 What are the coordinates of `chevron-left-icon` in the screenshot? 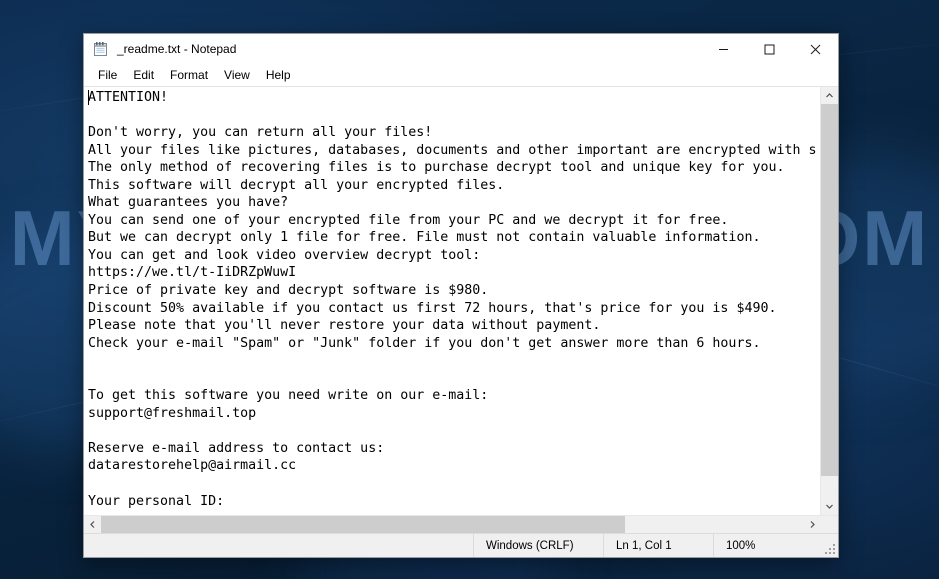 It's located at (92, 524).